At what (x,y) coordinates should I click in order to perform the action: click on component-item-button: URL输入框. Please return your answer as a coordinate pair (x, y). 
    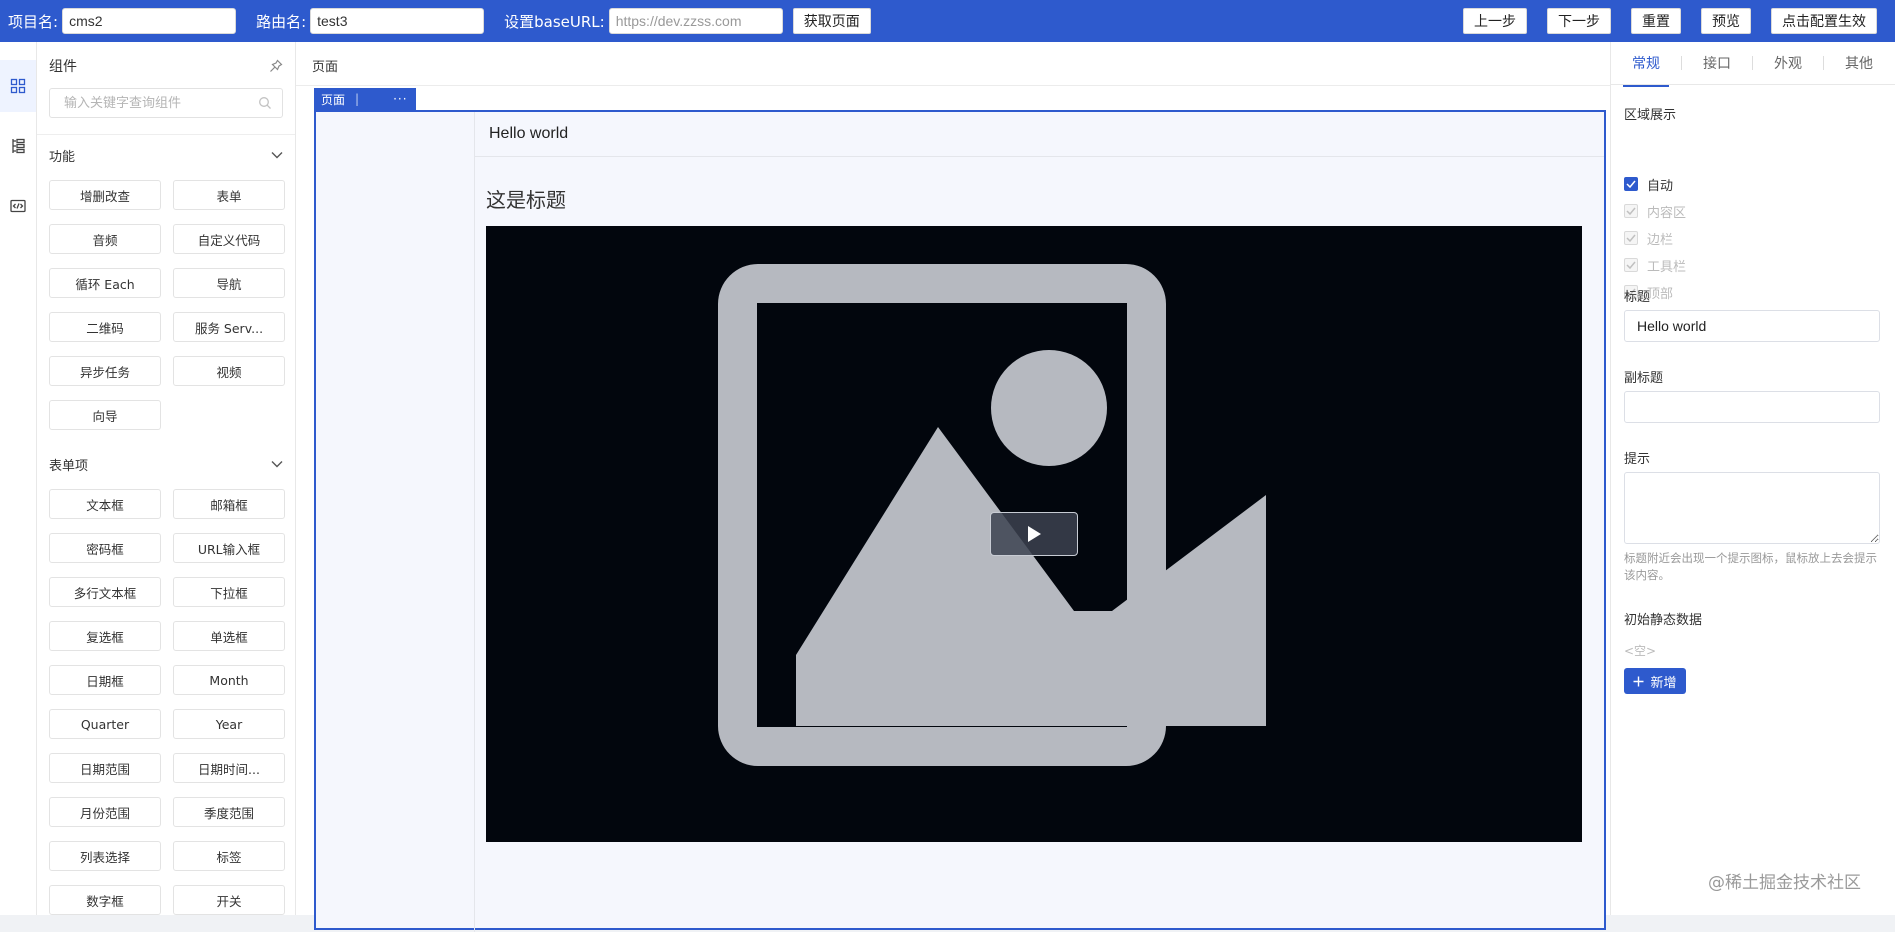
    Looking at the image, I should click on (229, 548).